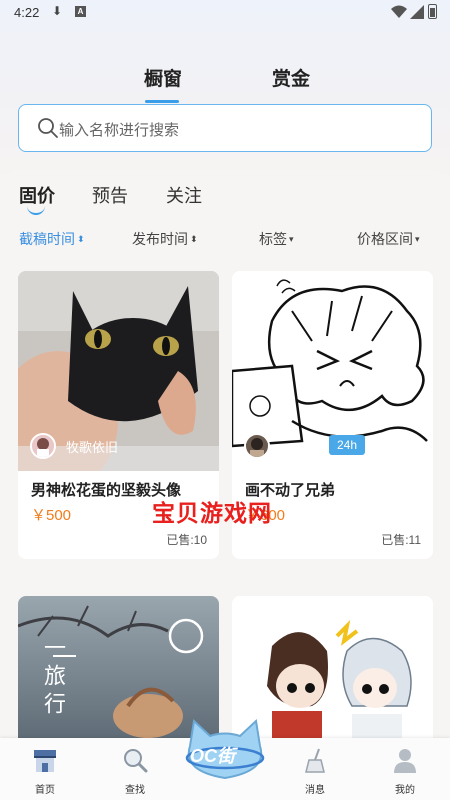 This screenshot has width=450, height=800. What do you see at coordinates (432, 11) in the screenshot?
I see `battery-icon` at bounding box center [432, 11].